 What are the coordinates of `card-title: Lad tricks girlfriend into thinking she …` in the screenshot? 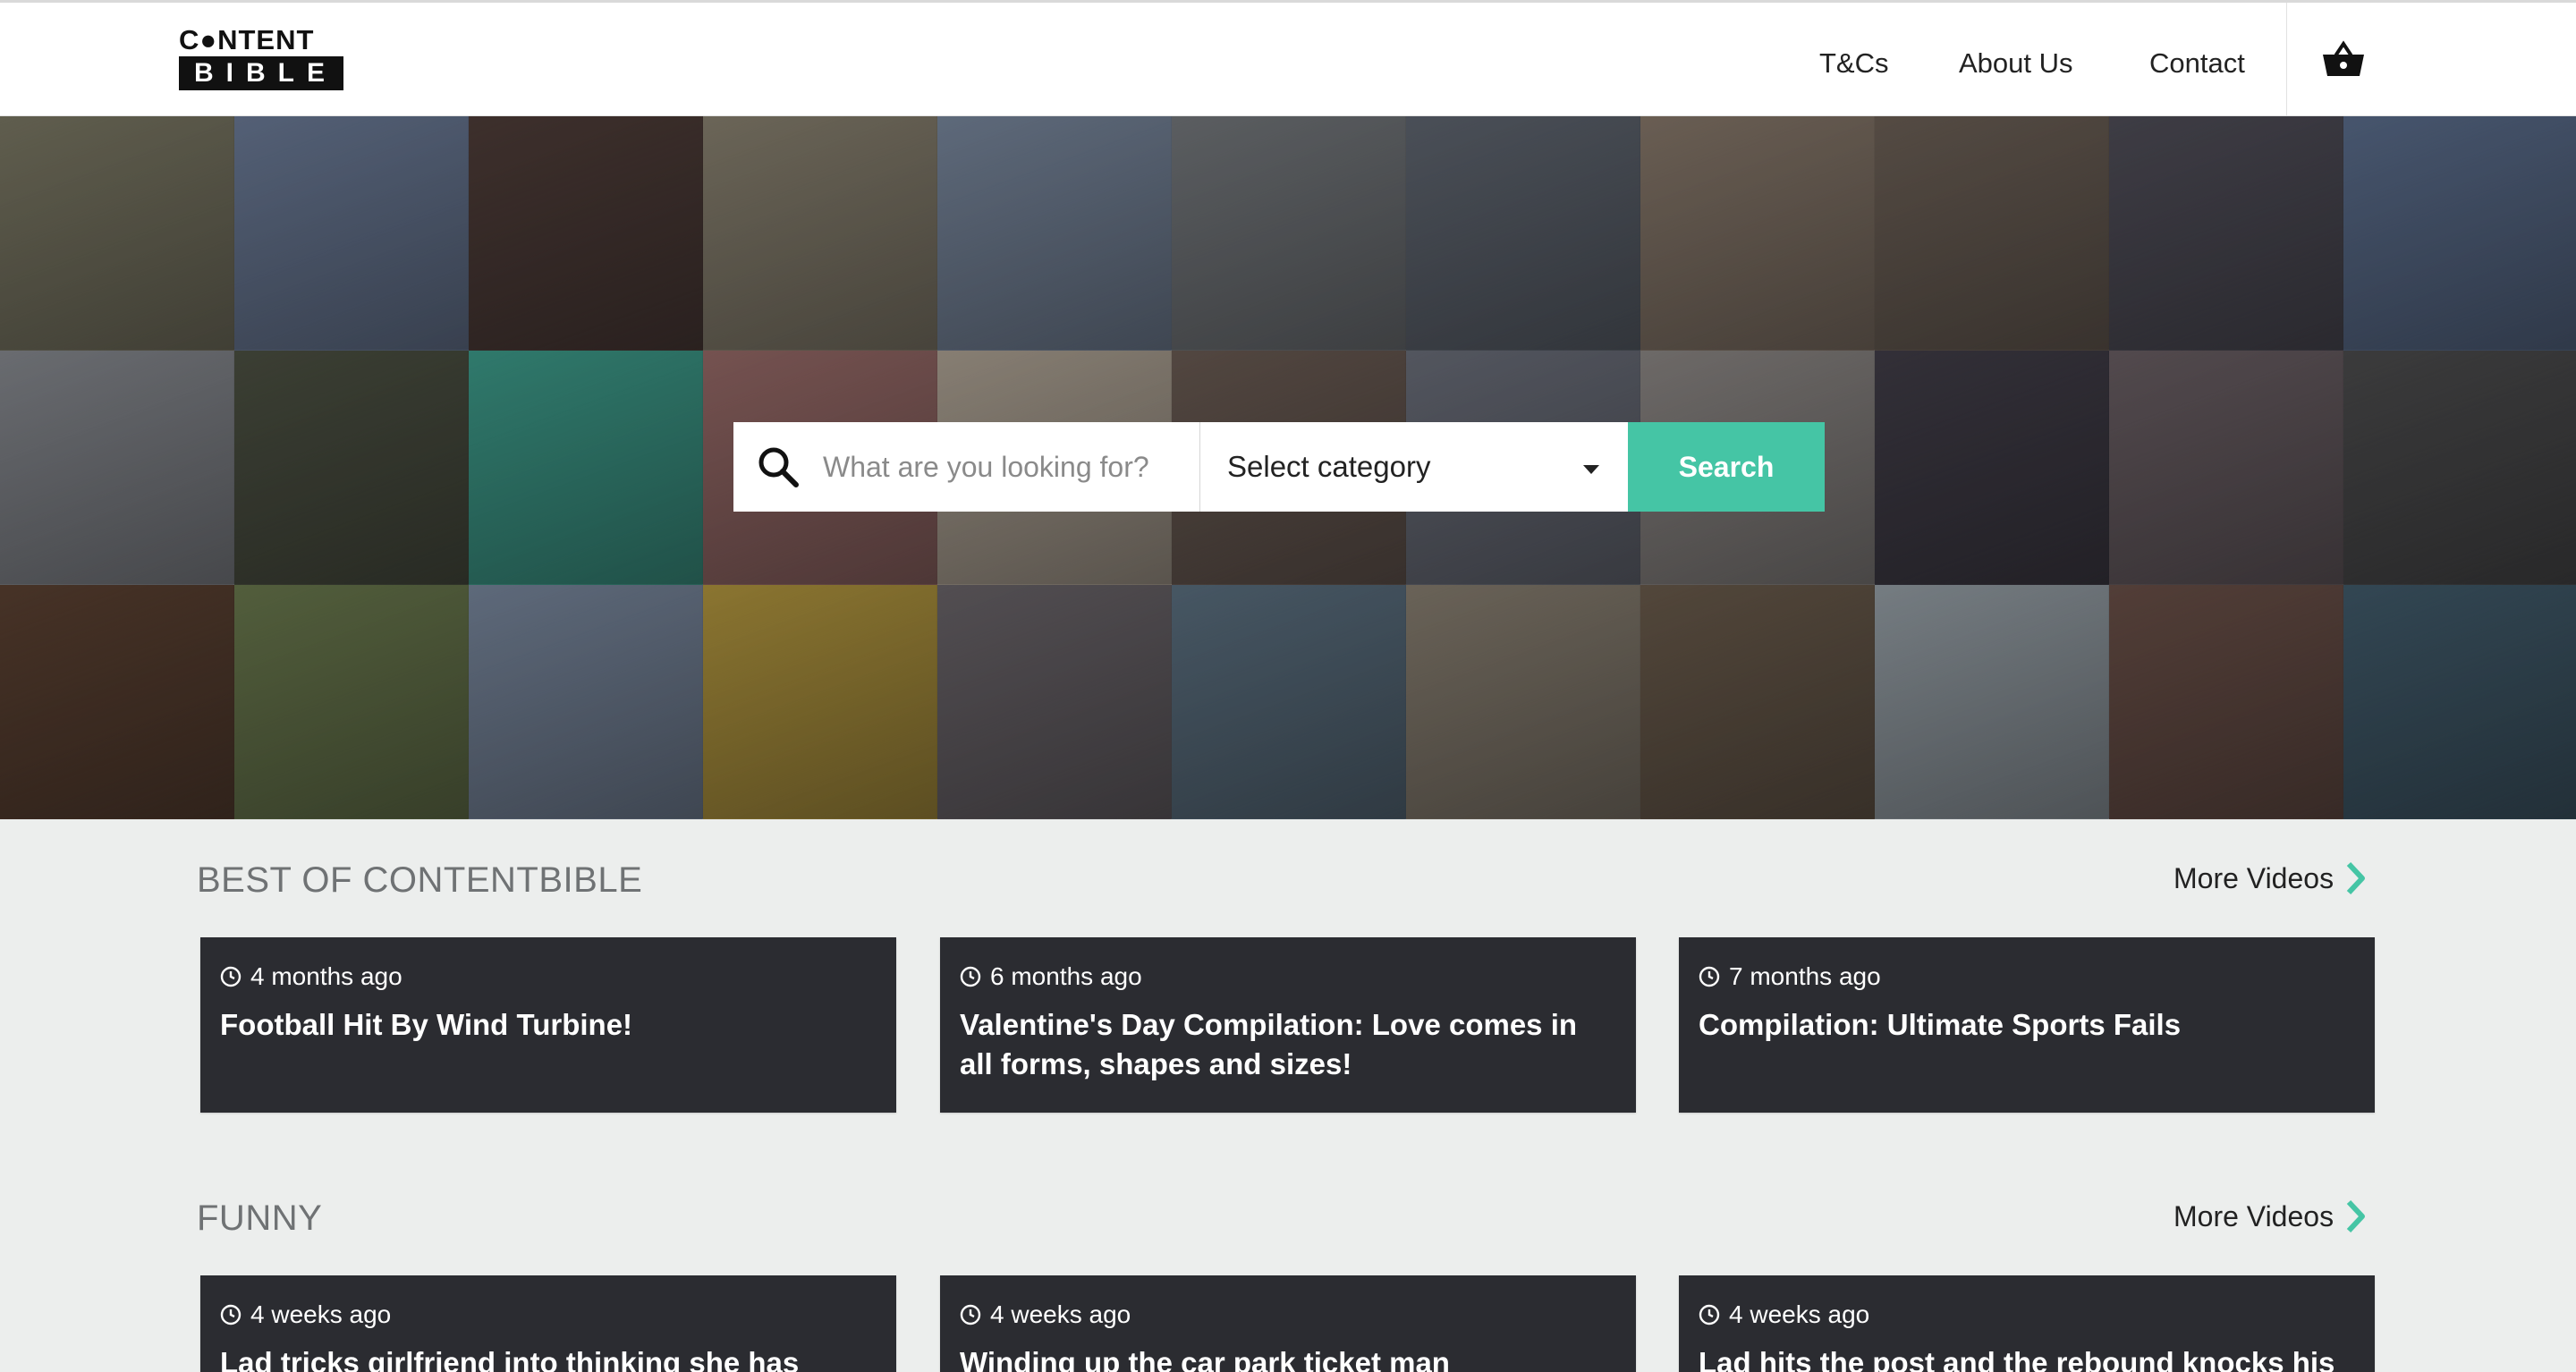 It's located at (548, 1357).